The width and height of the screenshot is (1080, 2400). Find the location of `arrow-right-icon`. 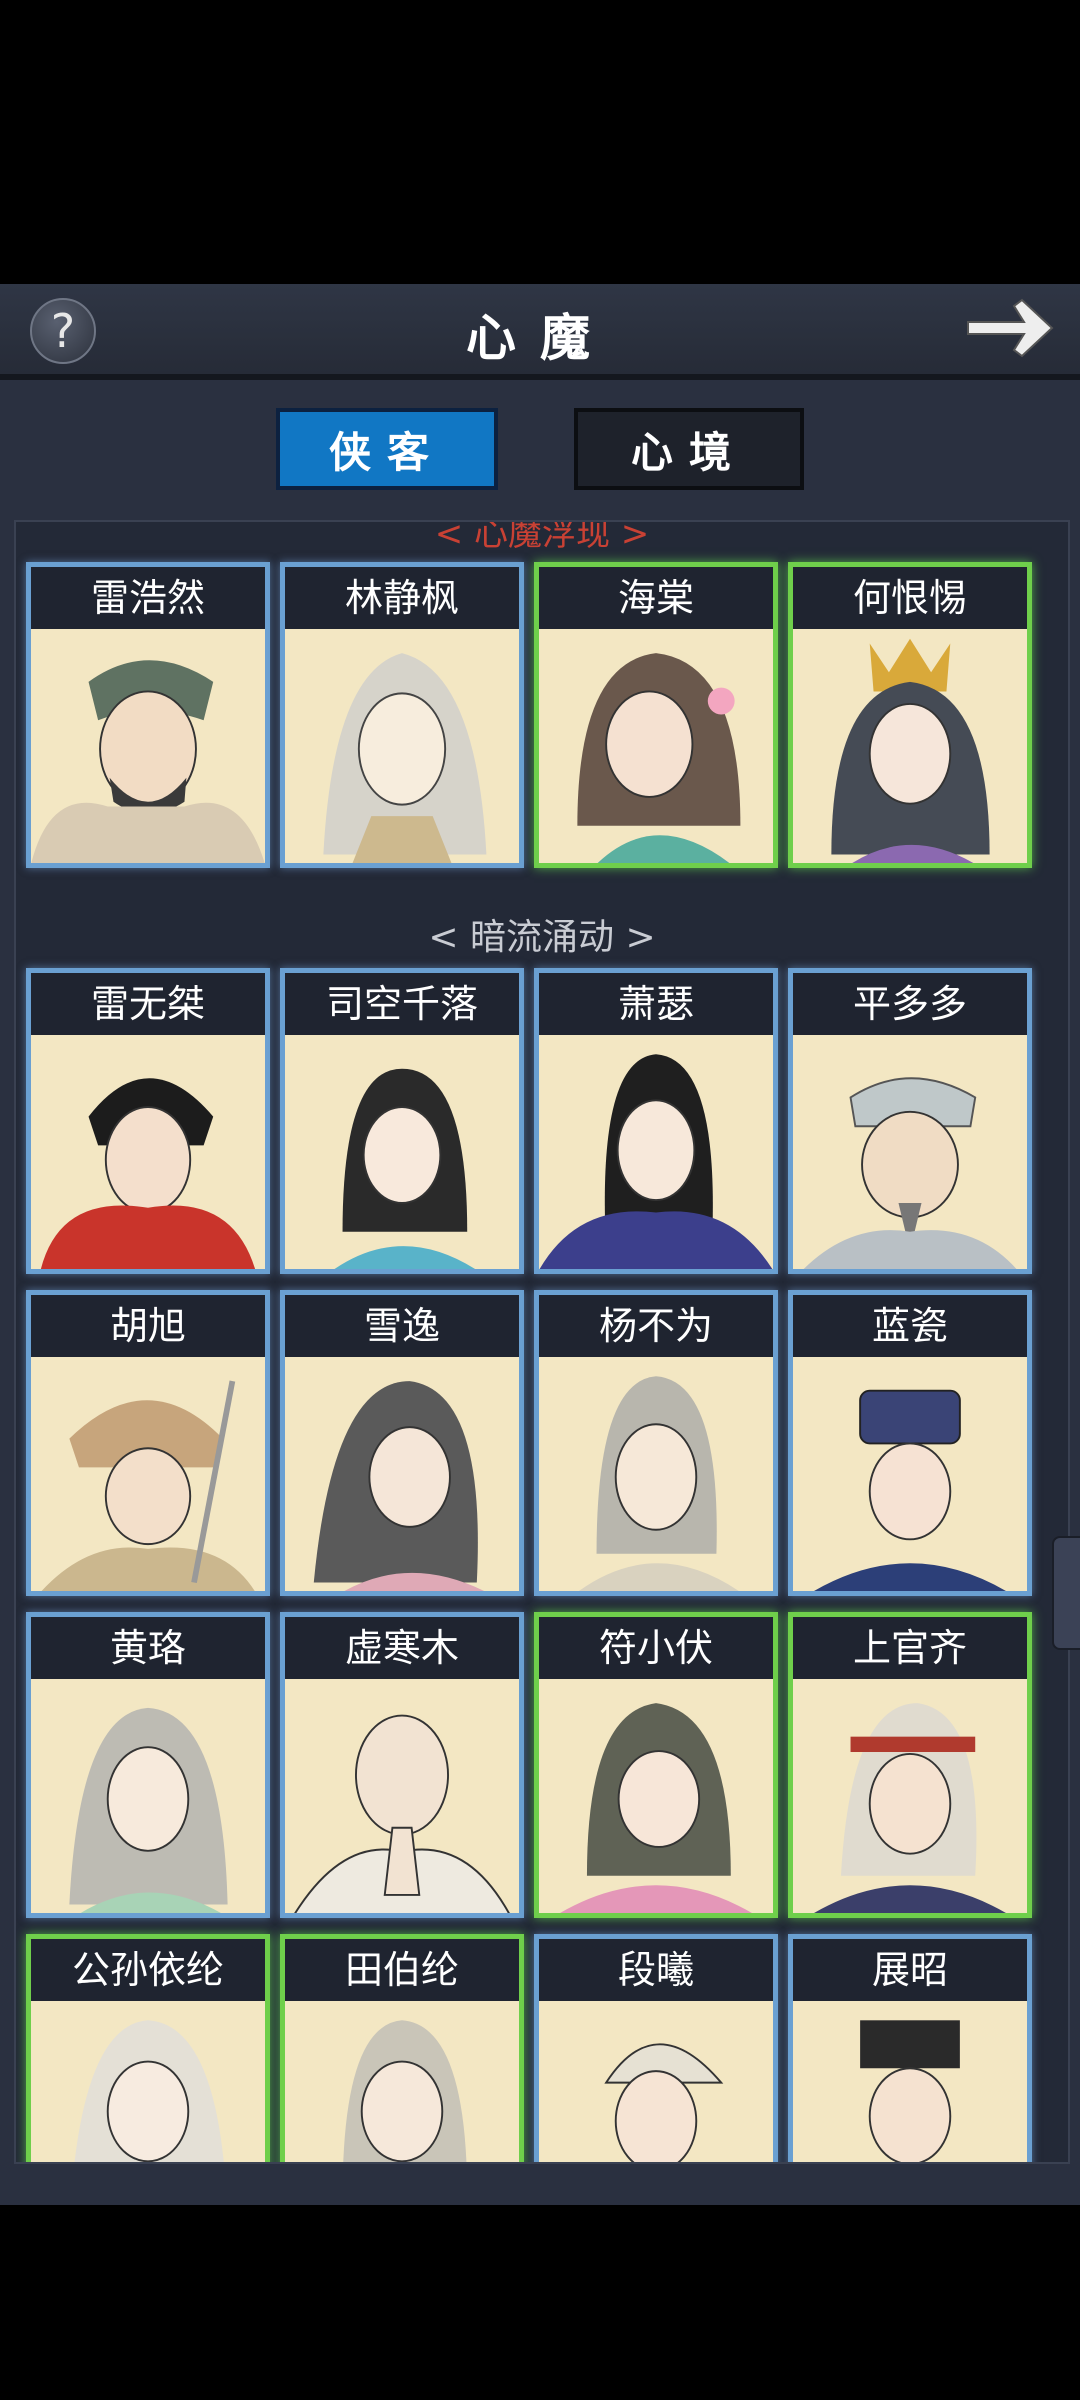

arrow-right-icon is located at coordinates (1010, 328).